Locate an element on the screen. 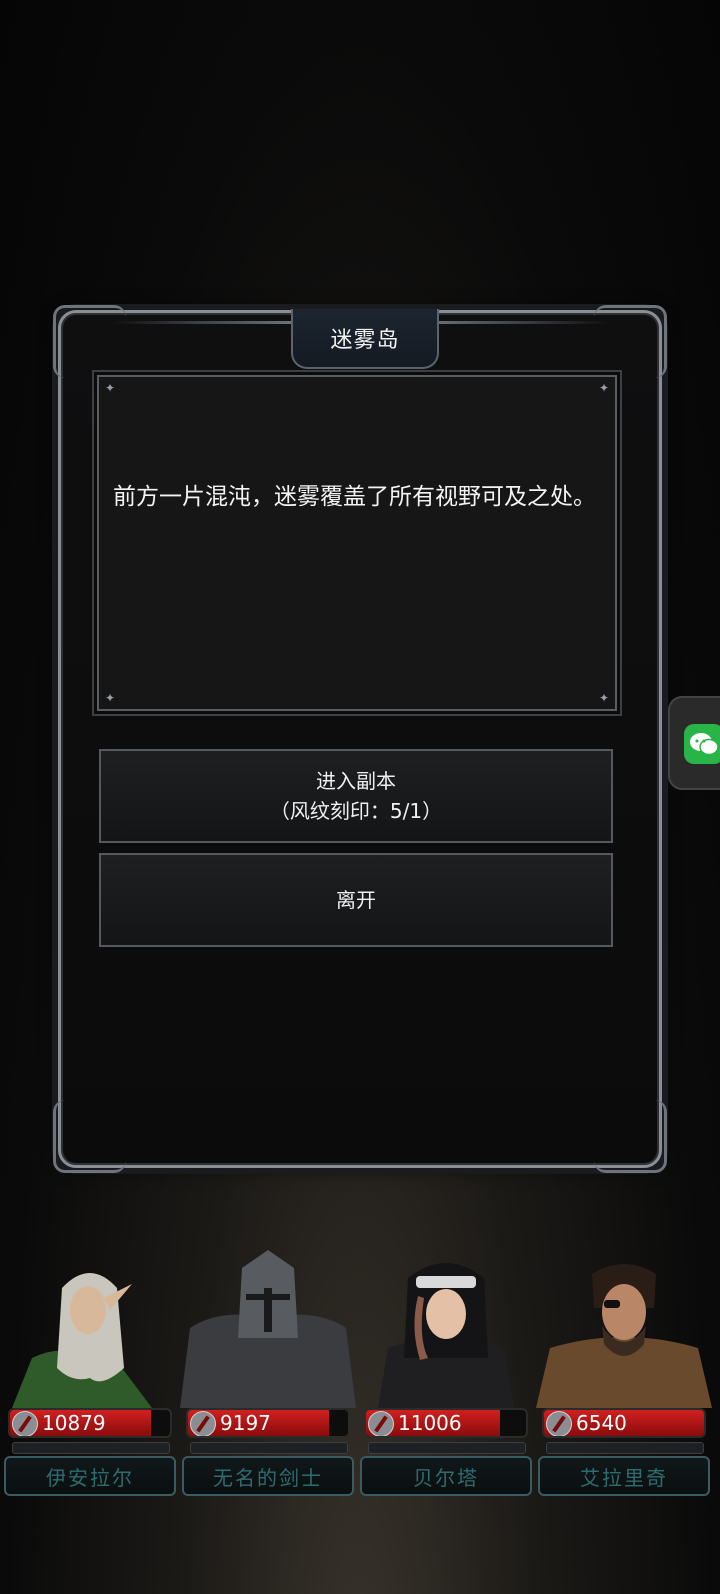 The height and width of the screenshot is (1594, 720). hero-name-plate: 伊安拉尔 is located at coordinates (90, 1476).